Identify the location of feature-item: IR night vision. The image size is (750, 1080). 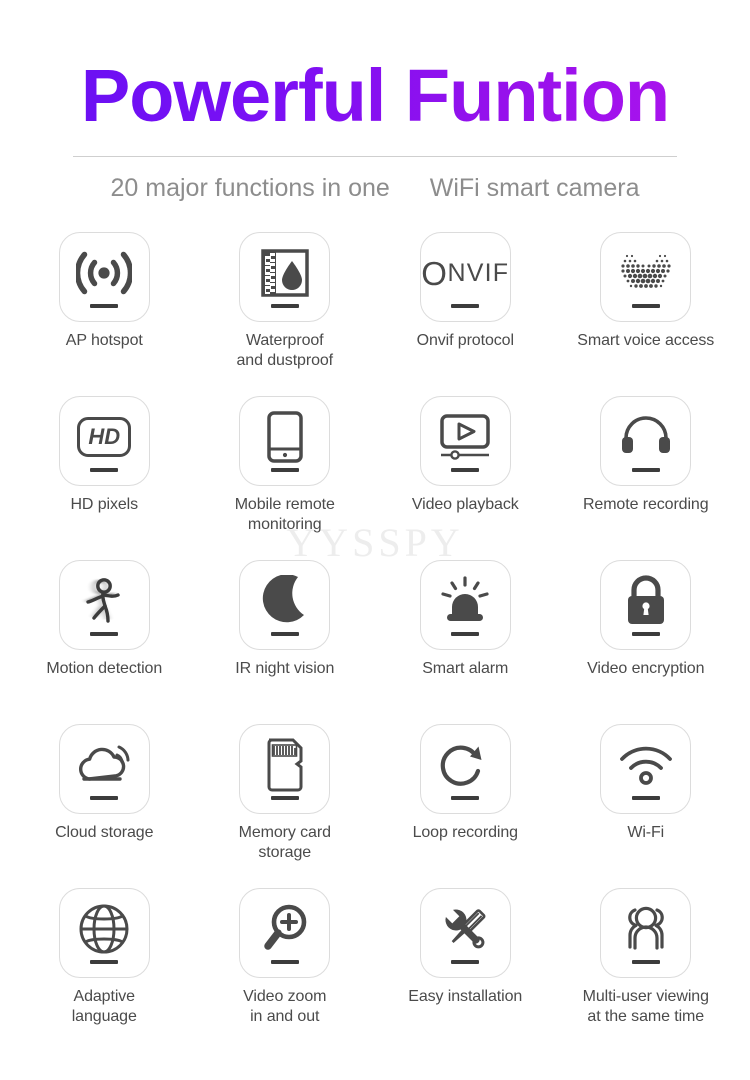
(285, 642).